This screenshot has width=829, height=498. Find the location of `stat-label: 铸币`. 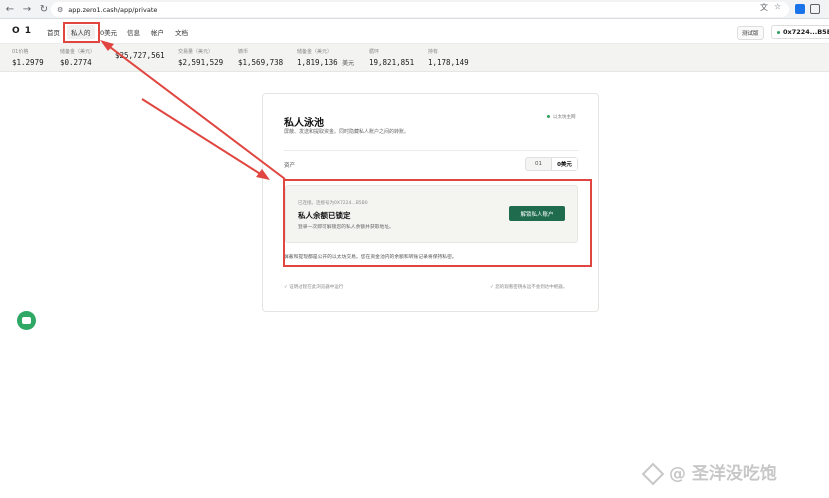

stat-label: 铸币 is located at coordinates (243, 52).